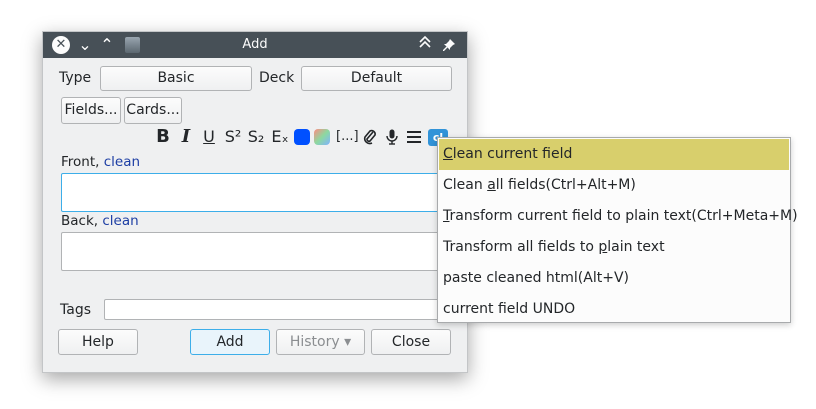 The width and height of the screenshot is (816, 409). What do you see at coordinates (230, 342) in the screenshot?
I see `add-button: Add` at bounding box center [230, 342].